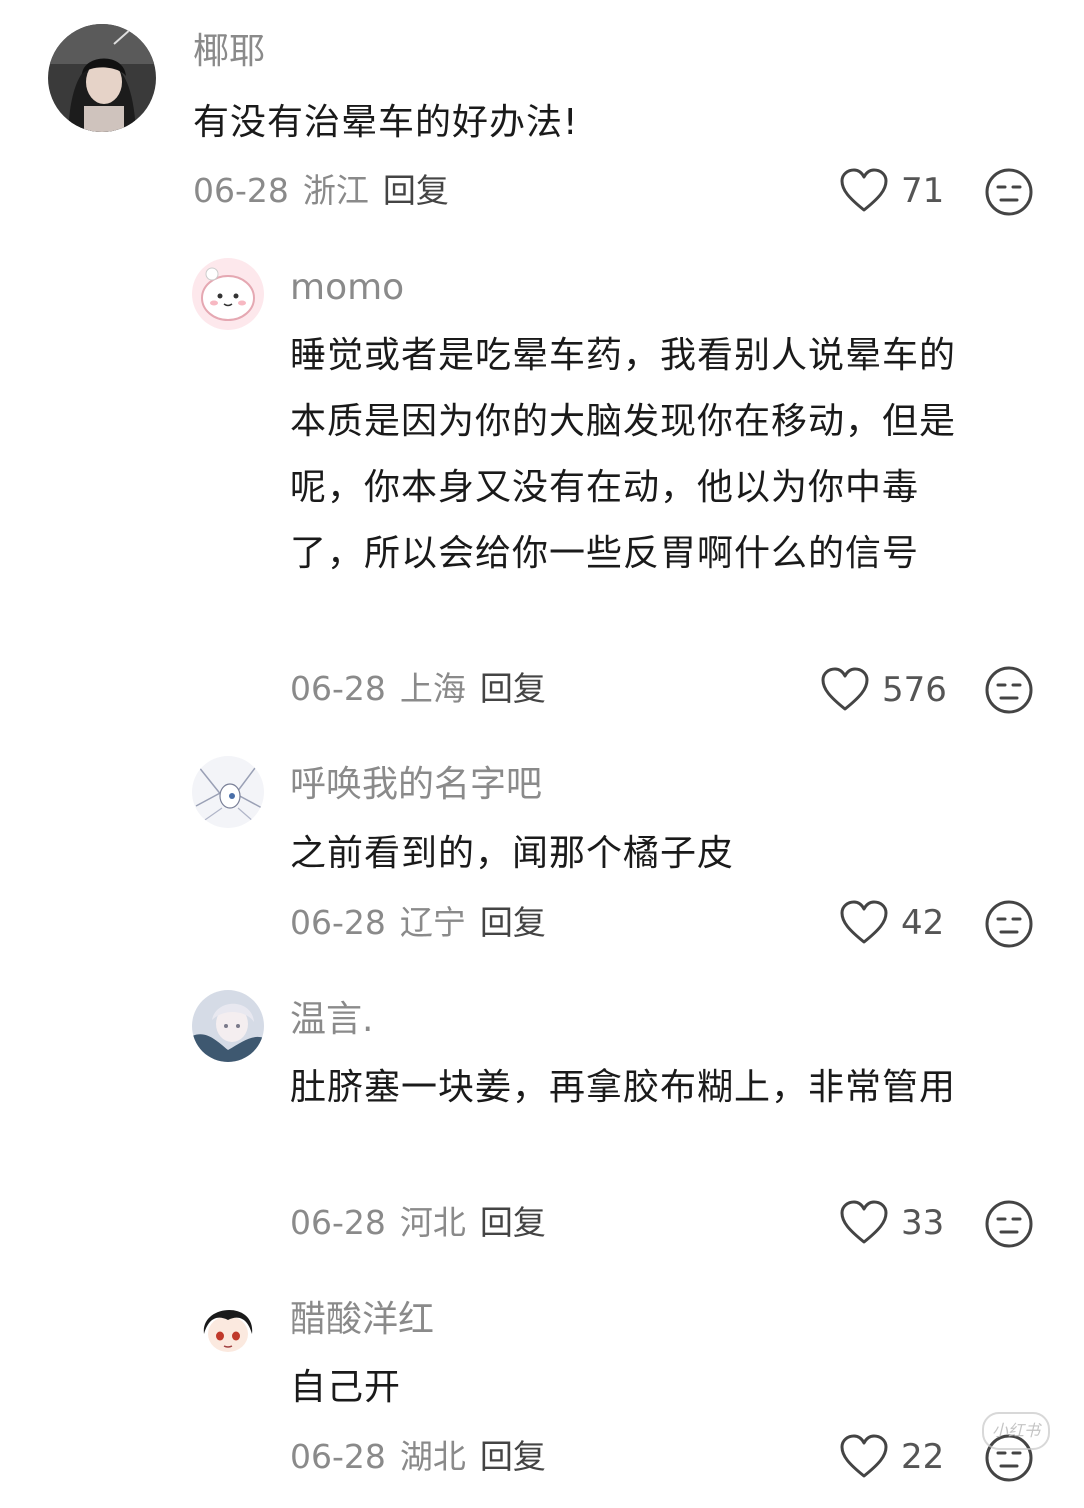  I want to click on like-count: 576, so click(914, 690).